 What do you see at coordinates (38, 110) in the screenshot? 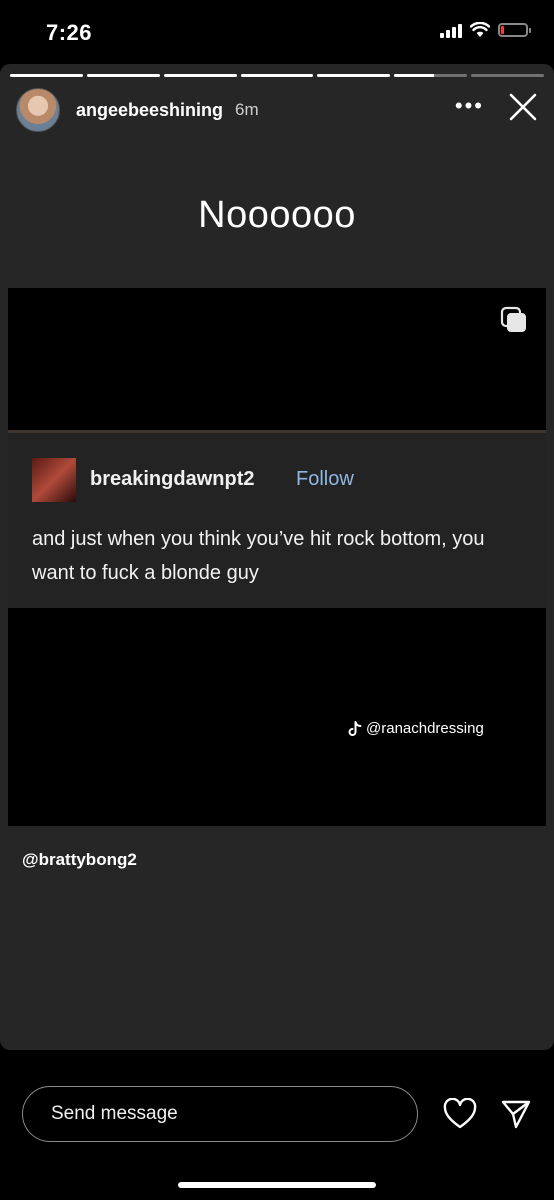
I see `avatar` at bounding box center [38, 110].